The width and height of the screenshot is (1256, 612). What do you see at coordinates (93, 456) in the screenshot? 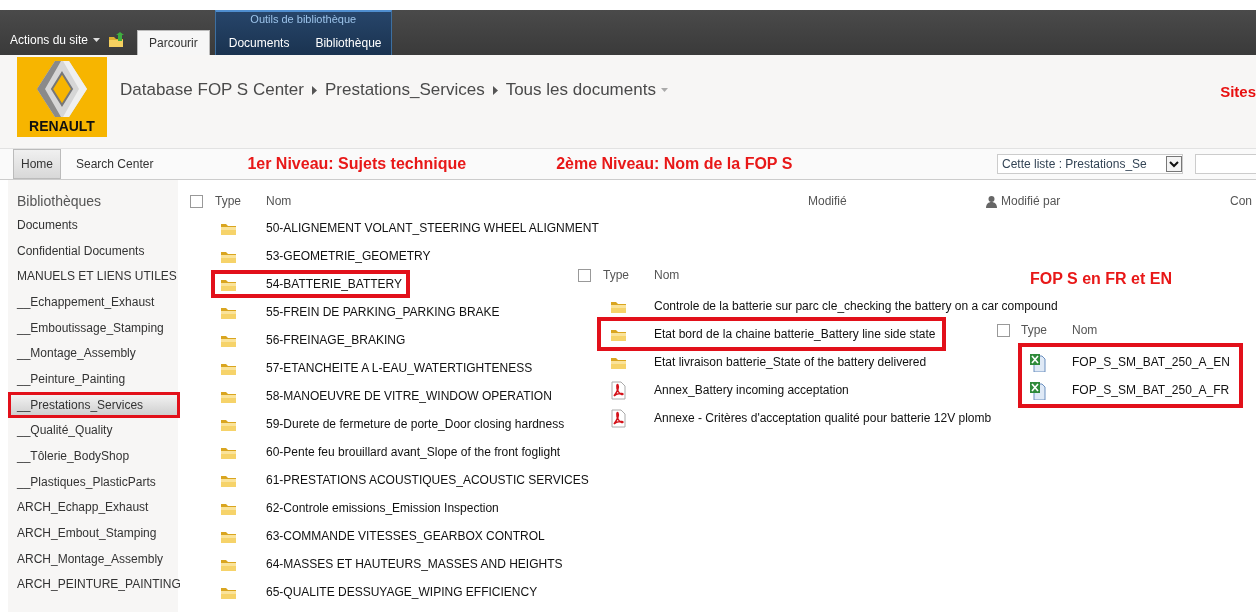
I see `sidebar-item: __Tôlerie_BodyShop` at bounding box center [93, 456].